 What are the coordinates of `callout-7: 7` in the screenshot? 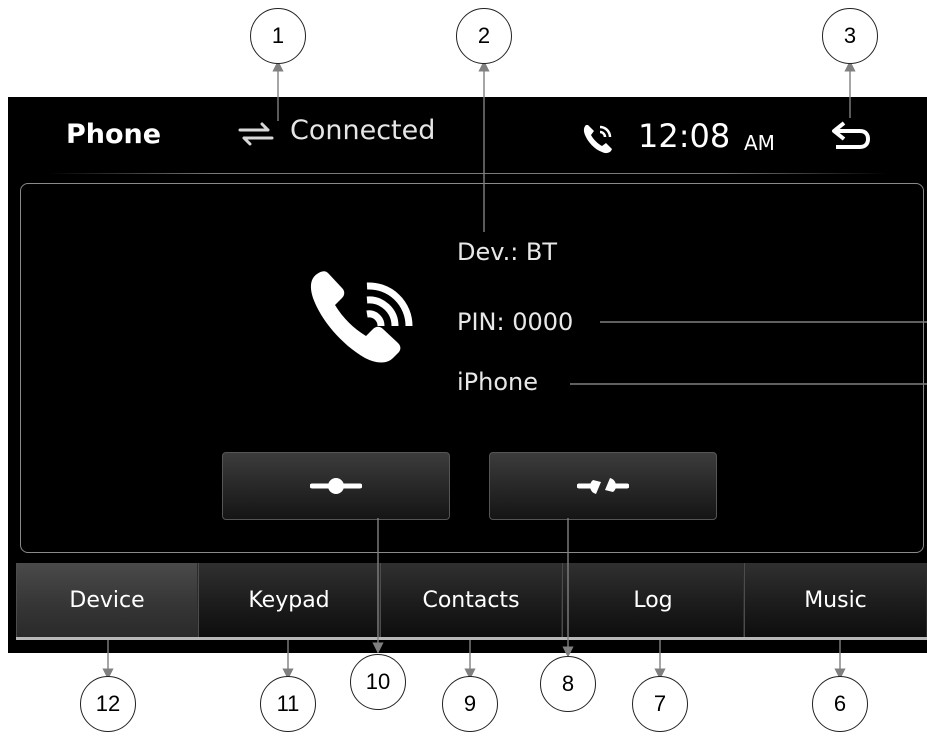 It's located at (660, 704).